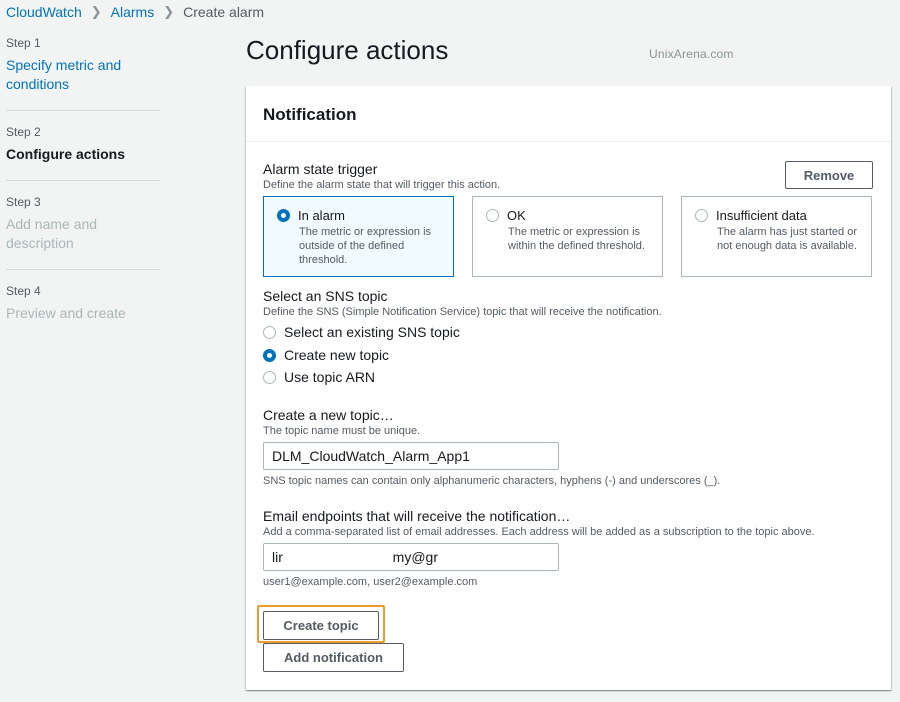 This screenshot has height=702, width=900. I want to click on new-topic-desc: The topic name must be unique., so click(342, 431).